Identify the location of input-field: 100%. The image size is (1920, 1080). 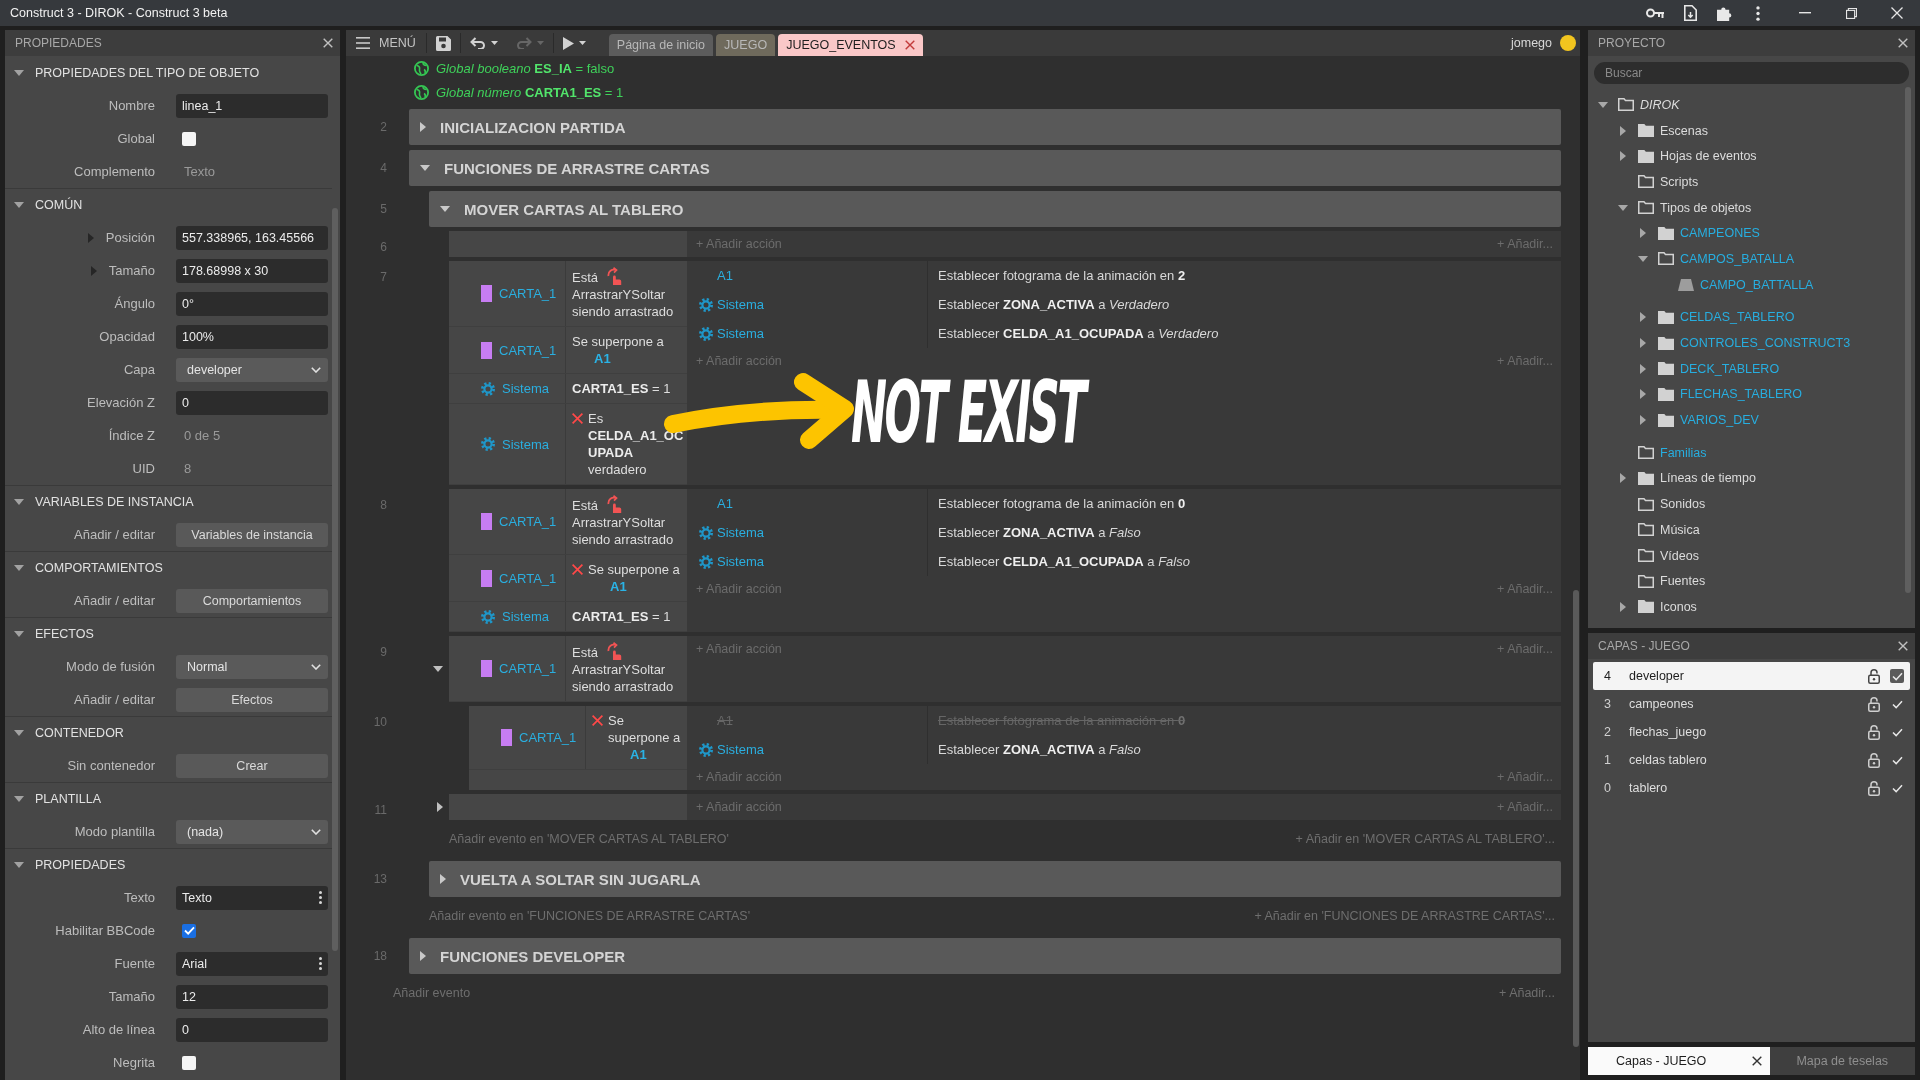
(252, 336).